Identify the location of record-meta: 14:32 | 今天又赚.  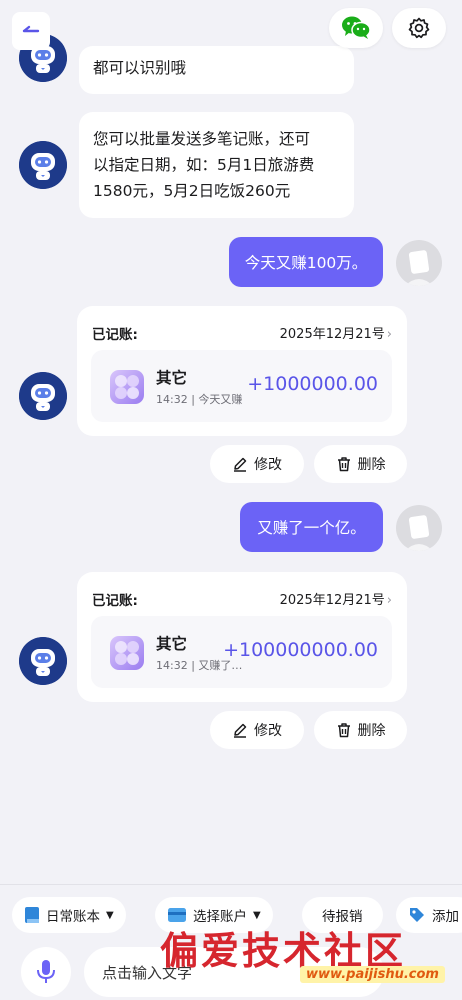
(199, 399).